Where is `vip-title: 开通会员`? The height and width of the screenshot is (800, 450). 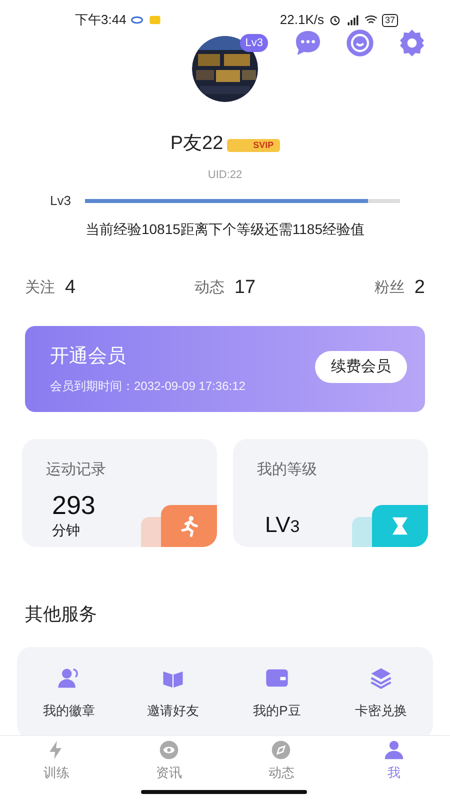
vip-title: 开通会员 is located at coordinates (88, 356).